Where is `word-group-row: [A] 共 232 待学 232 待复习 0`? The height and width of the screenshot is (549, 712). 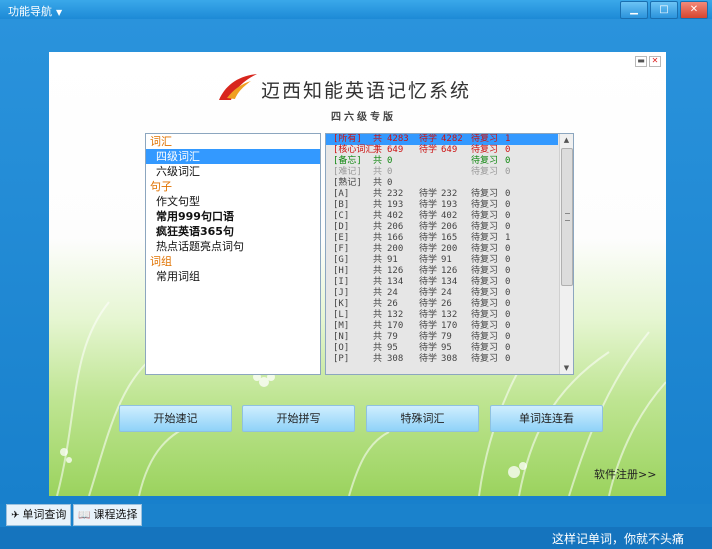
word-group-row: [A] 共 232 待学 232 待复习 0 is located at coordinates (442, 194).